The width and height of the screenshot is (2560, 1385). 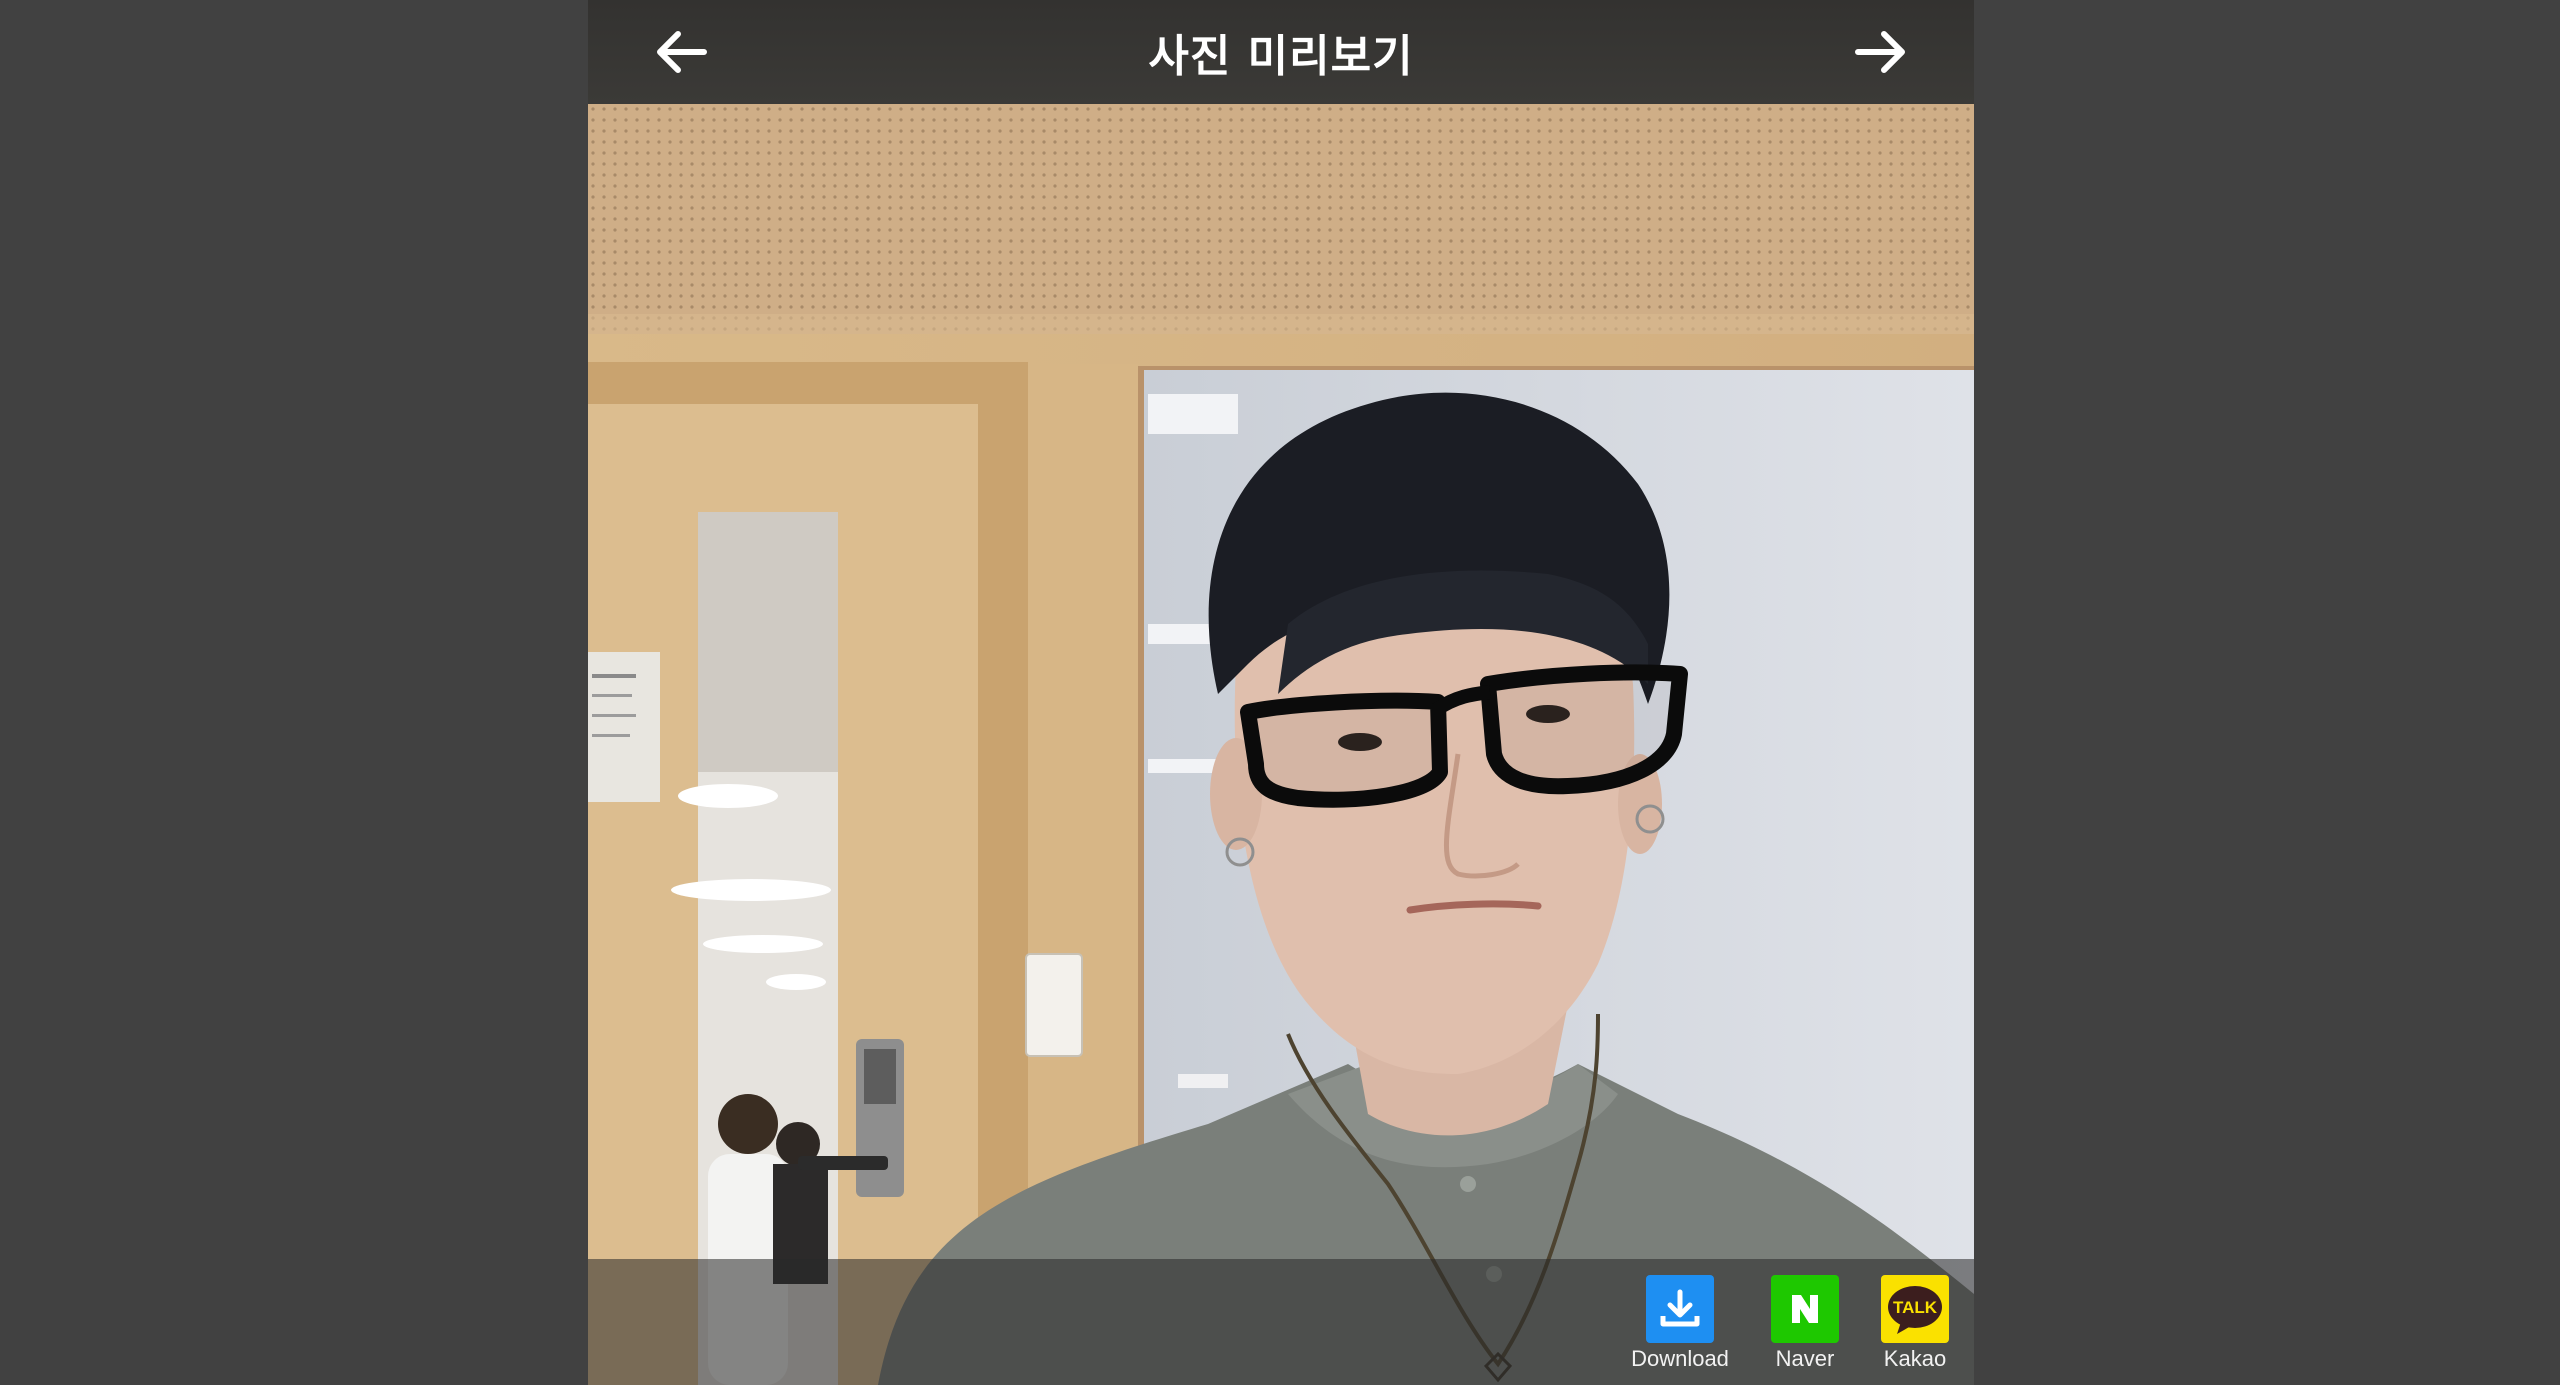 I want to click on share-bar: Download Naver TALK Kakao, so click(x=1281, y=1322).